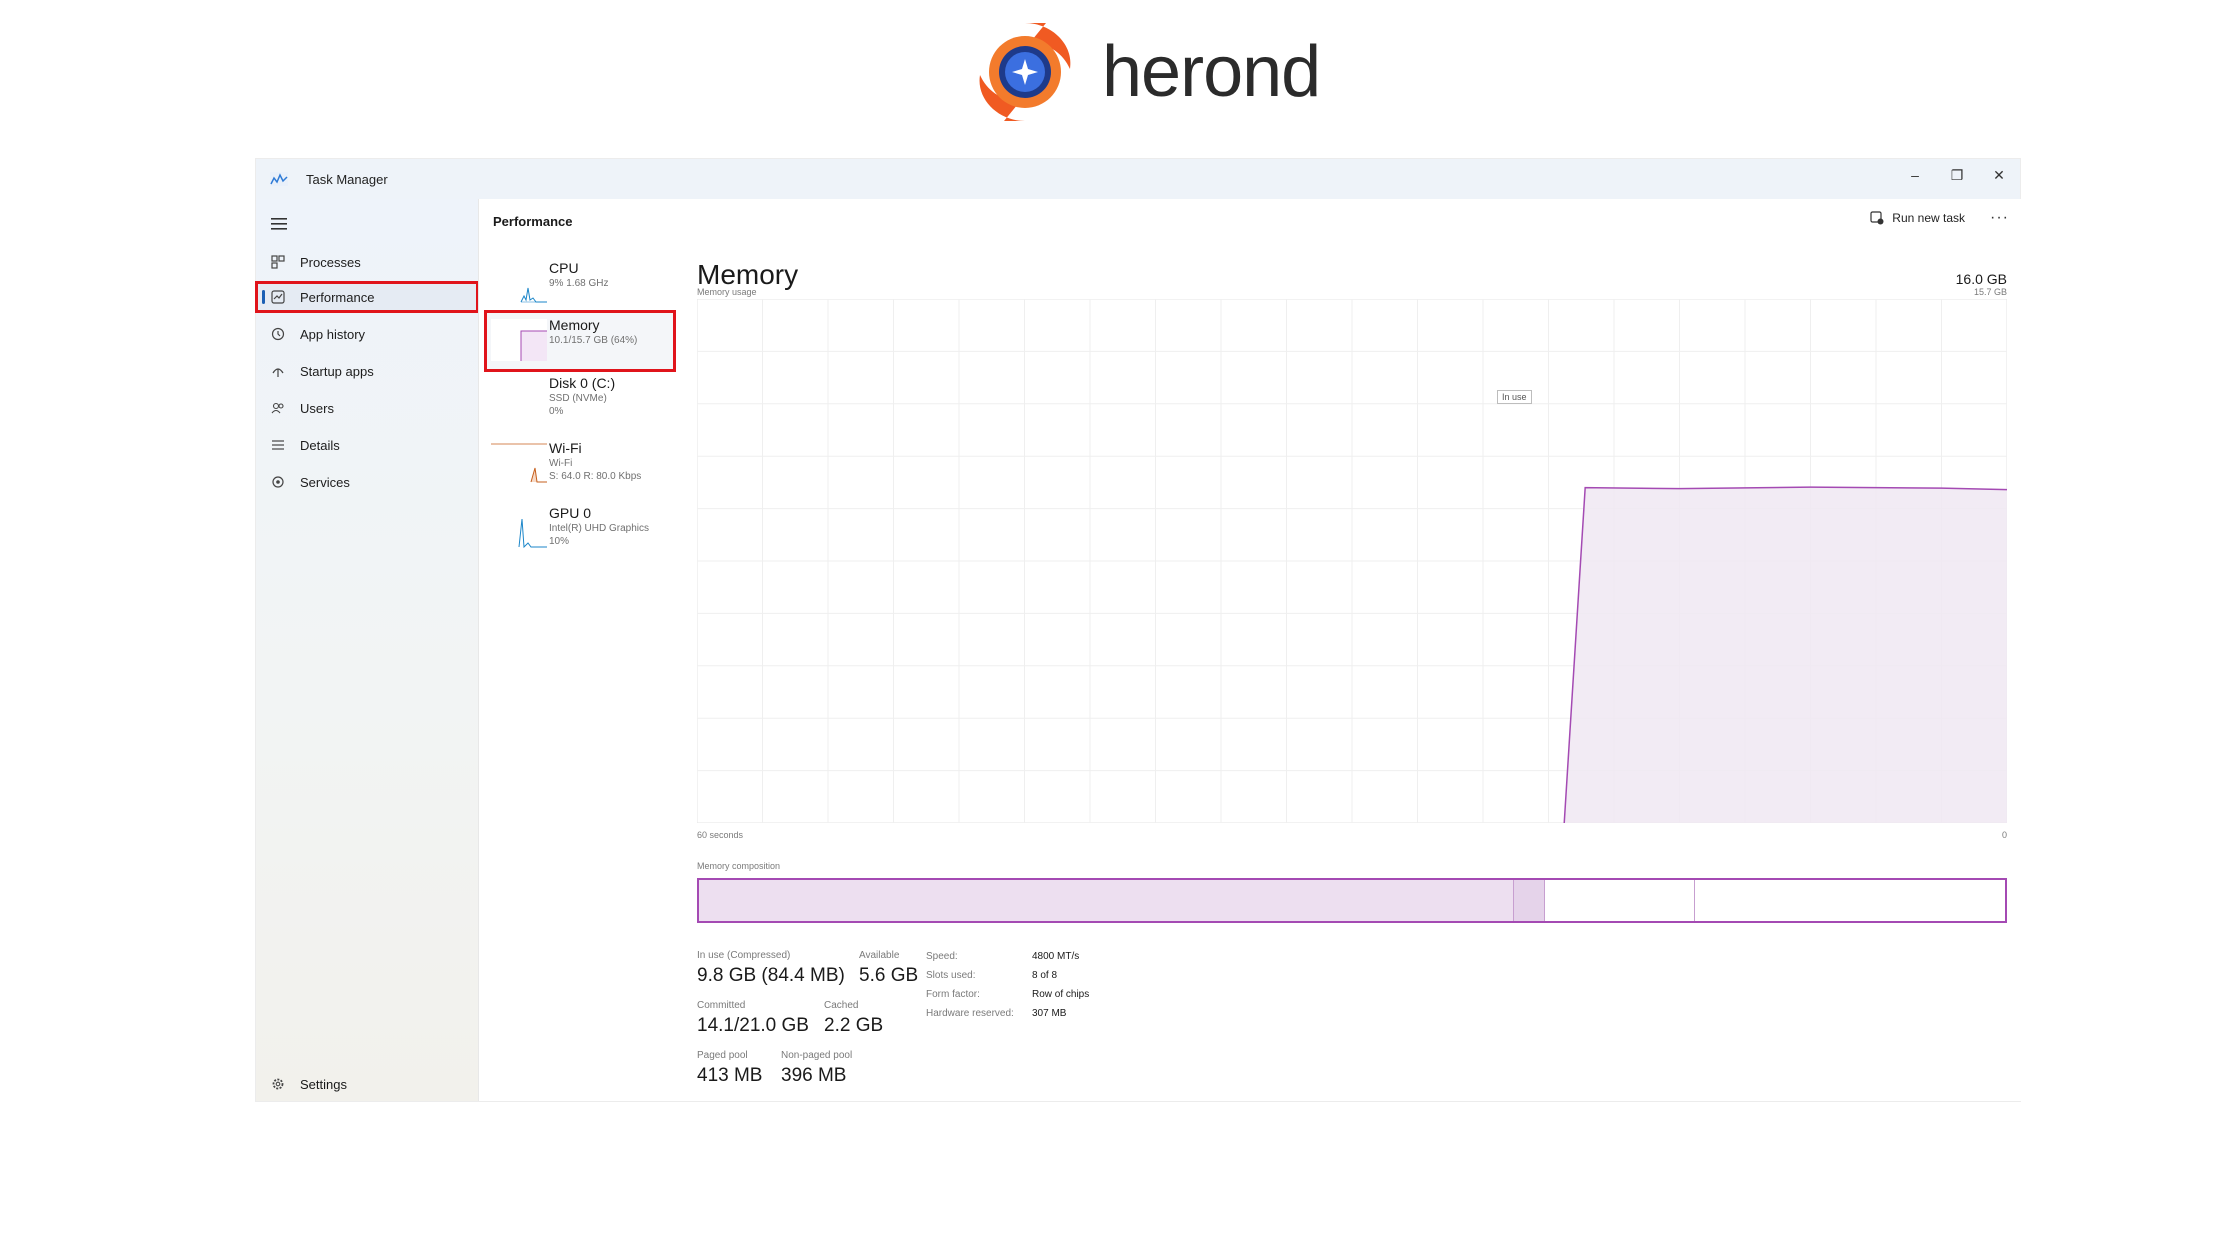 The image size is (2240, 1260). I want to click on sidebar-item-services: Services, so click(367, 482).